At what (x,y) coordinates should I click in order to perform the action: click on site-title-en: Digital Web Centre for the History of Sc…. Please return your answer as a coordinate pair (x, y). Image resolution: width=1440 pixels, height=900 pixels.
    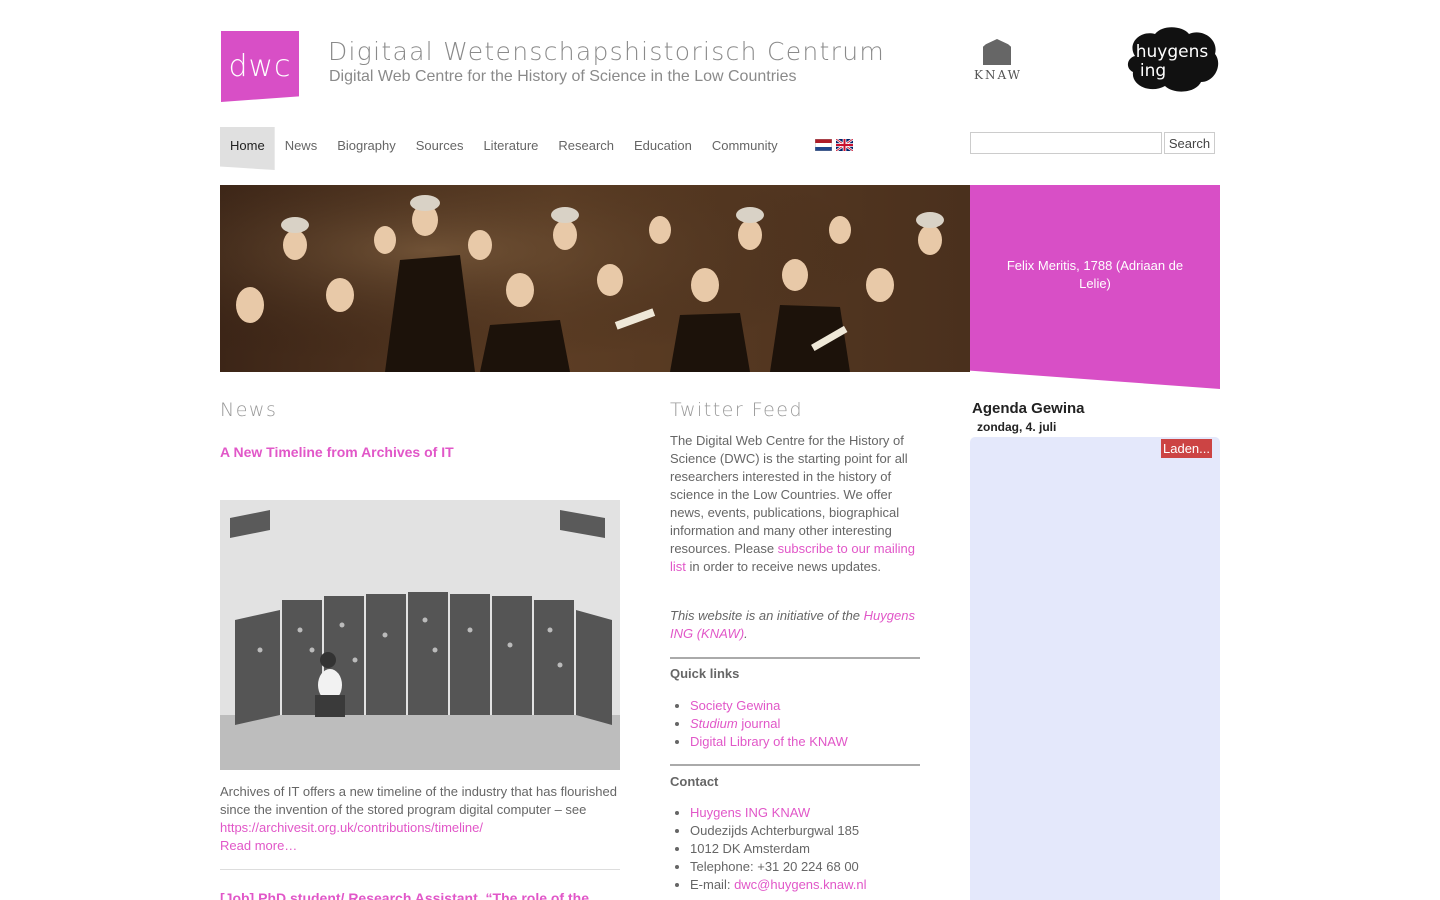
    Looking at the image, I should click on (563, 76).